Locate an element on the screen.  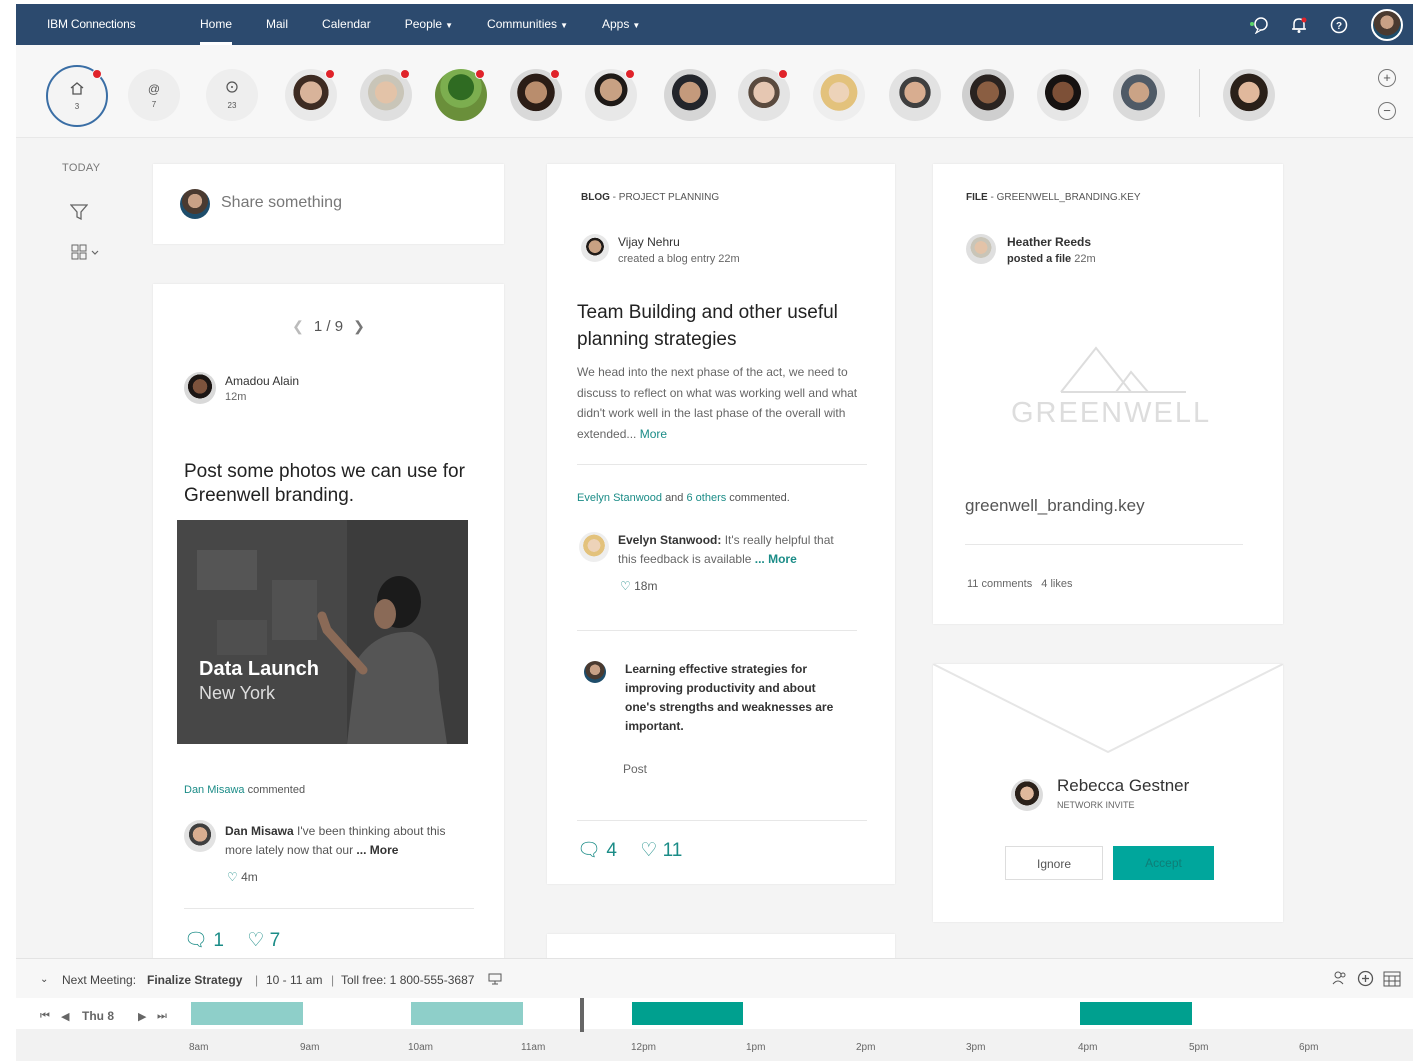
post-button: Post is located at coordinates (635, 769).